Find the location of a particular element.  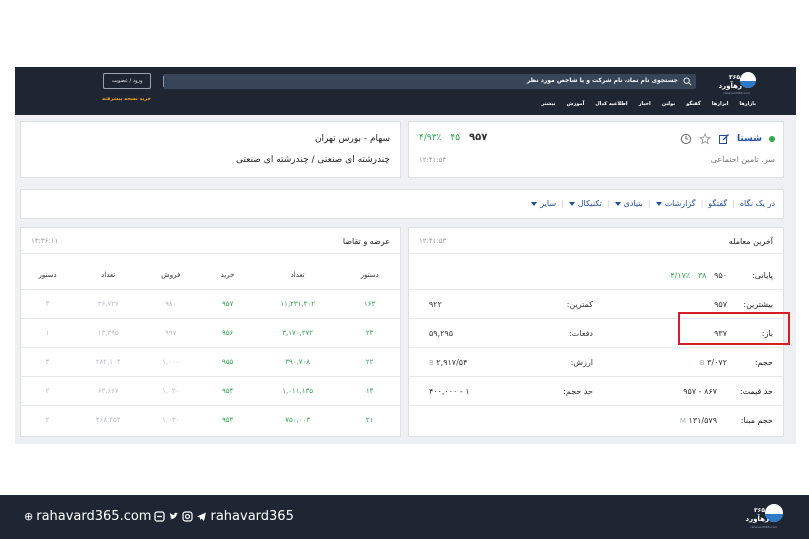

volume-unit: B is located at coordinates (702, 363).